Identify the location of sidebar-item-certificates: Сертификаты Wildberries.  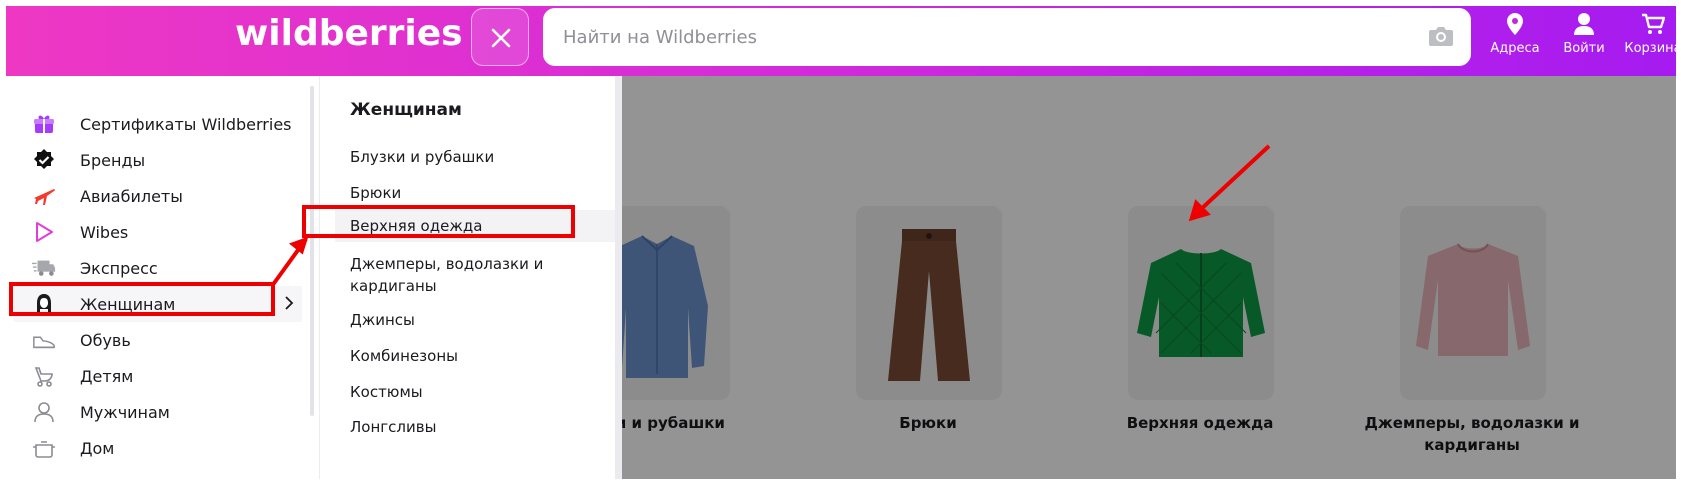
(167, 124).